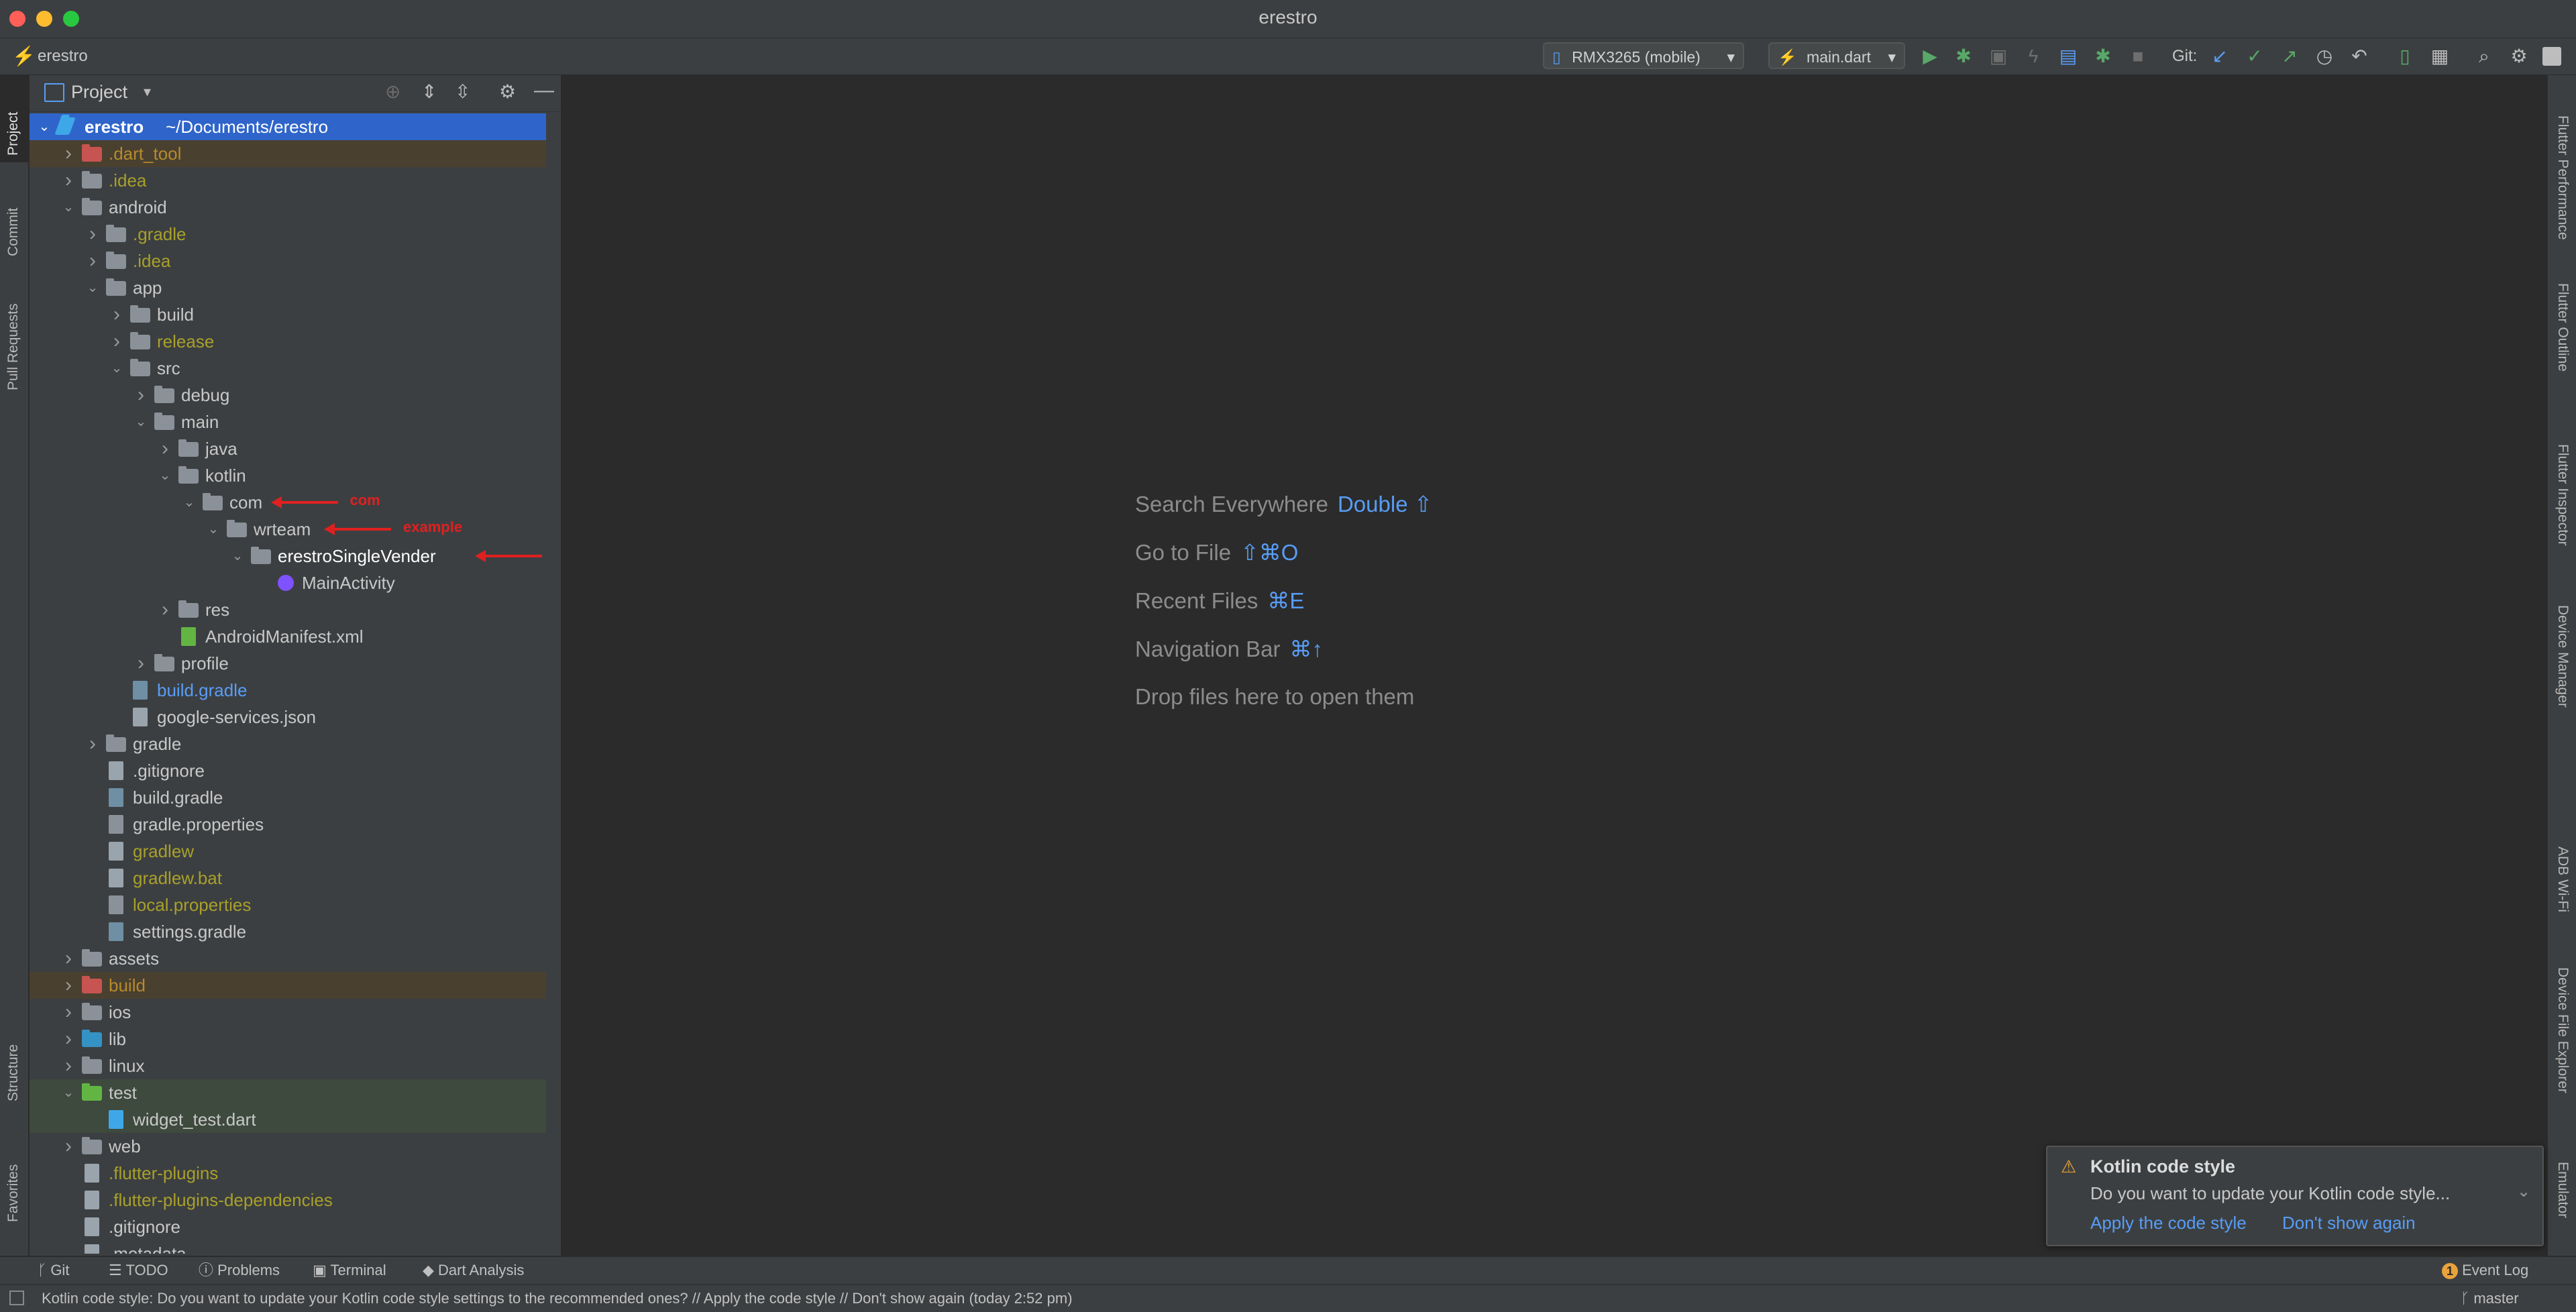 This screenshot has height=1312, width=2576. I want to click on tree-row: › .idea, so click(288, 180).